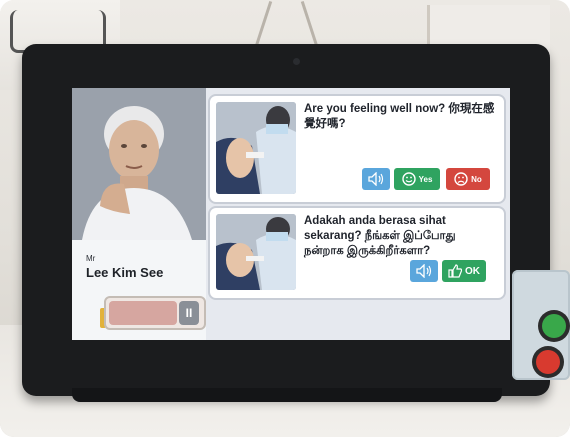 The height and width of the screenshot is (437, 570). Describe the element at coordinates (91, 258) in the screenshot. I see `profile-title: Mr` at that location.